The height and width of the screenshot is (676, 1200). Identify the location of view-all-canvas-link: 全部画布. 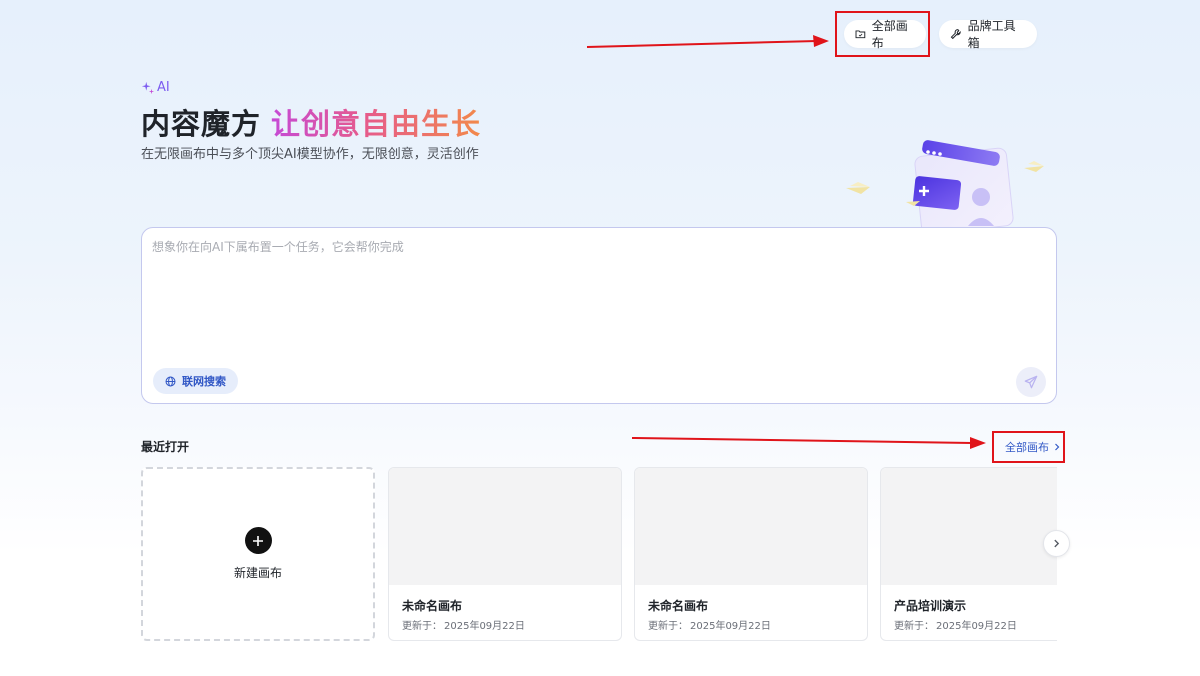
(1033, 447).